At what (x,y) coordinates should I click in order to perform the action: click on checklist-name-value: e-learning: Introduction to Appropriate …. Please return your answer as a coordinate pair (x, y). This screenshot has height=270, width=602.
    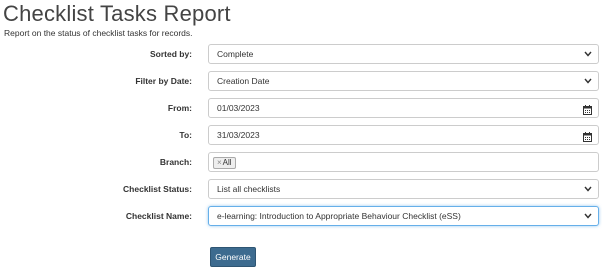
    Looking at the image, I should click on (339, 216).